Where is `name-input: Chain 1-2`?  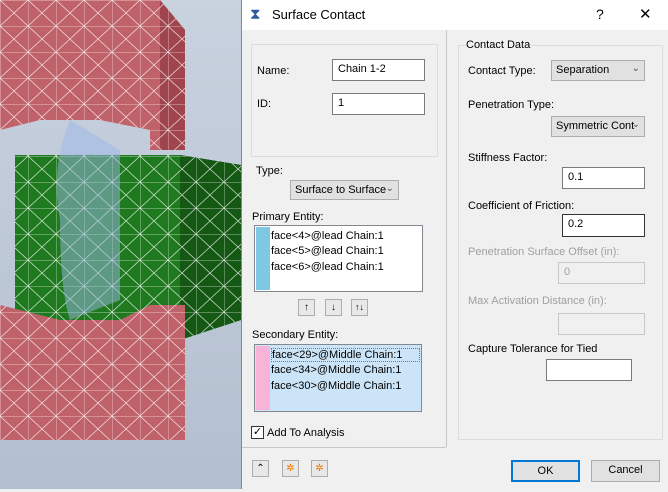
name-input: Chain 1-2 is located at coordinates (378, 70).